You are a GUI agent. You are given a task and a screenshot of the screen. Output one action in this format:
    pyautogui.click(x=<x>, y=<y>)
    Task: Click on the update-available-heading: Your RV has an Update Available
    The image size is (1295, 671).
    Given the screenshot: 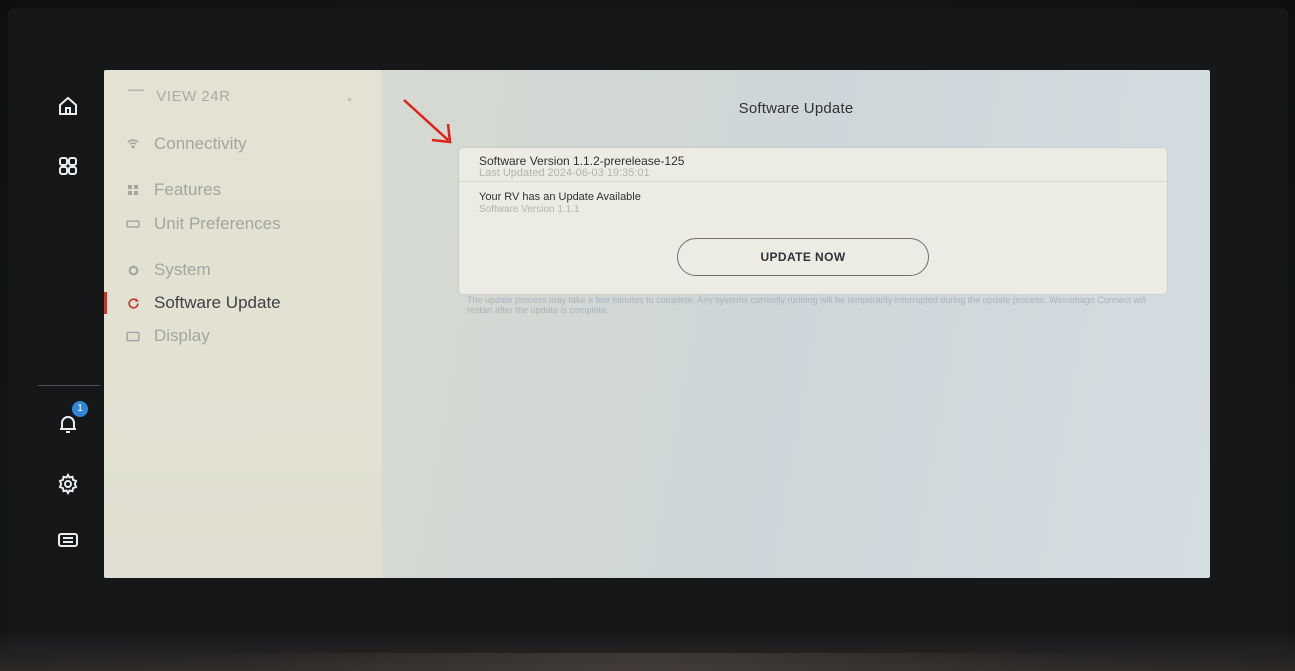 What is the action you would take?
    pyautogui.click(x=560, y=197)
    